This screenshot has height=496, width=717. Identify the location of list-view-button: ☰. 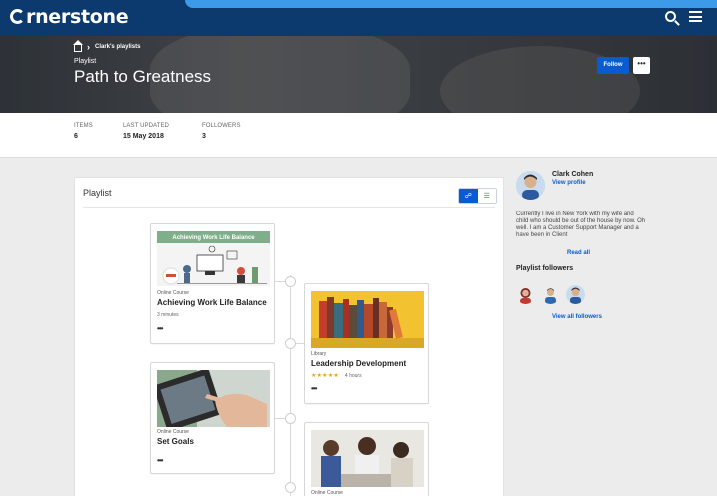
(486, 196).